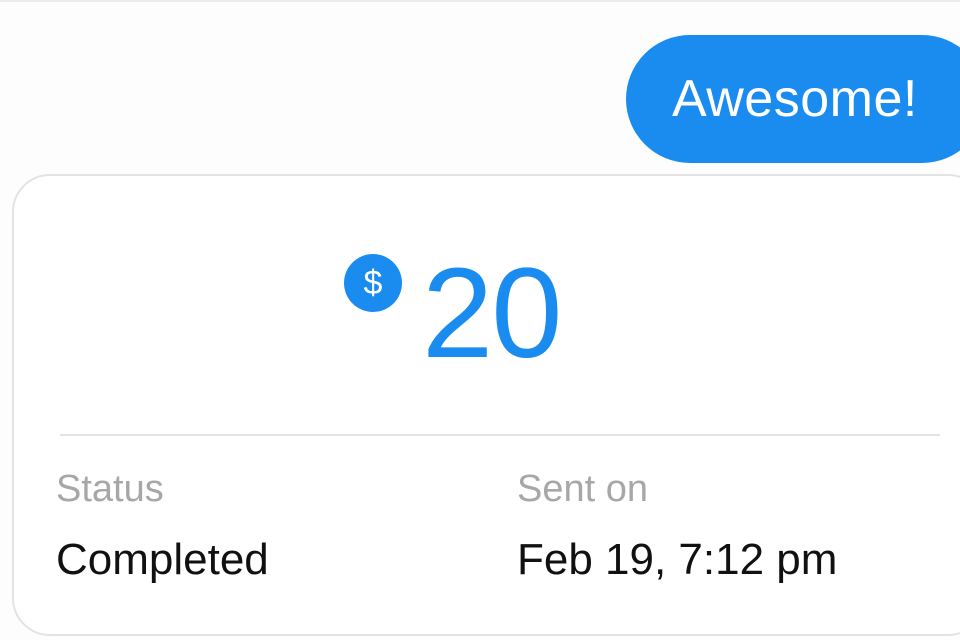 This screenshot has width=960, height=640. What do you see at coordinates (373, 283) in the screenshot?
I see `dollar-sign-icon: $` at bounding box center [373, 283].